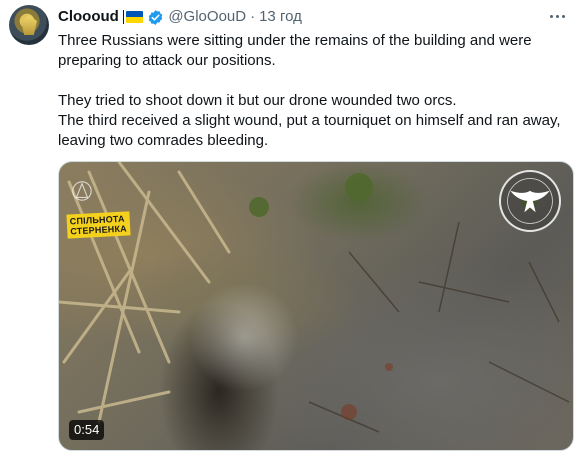 This screenshot has height=461, width=579. I want to click on badge-line-2: СТЕРНЕНКА, so click(99, 230).